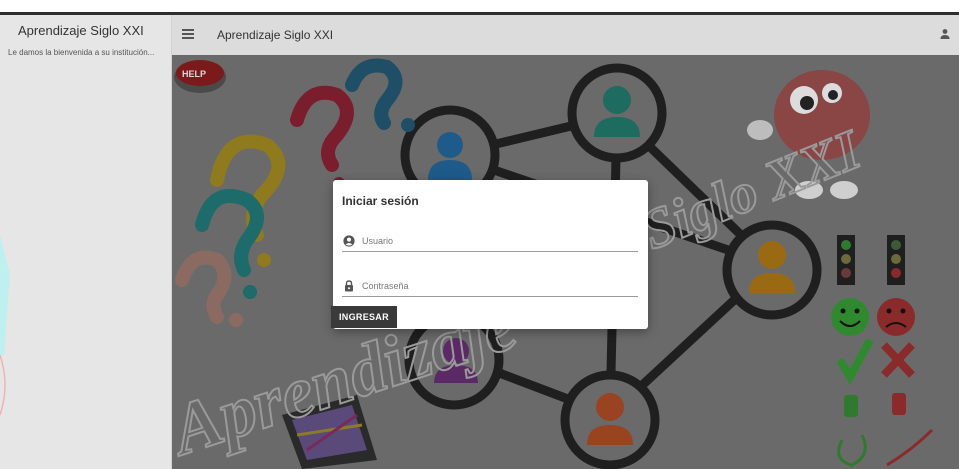 This screenshot has height=469, width=959. What do you see at coordinates (189, 34) in the screenshot?
I see `menu-icon` at bounding box center [189, 34].